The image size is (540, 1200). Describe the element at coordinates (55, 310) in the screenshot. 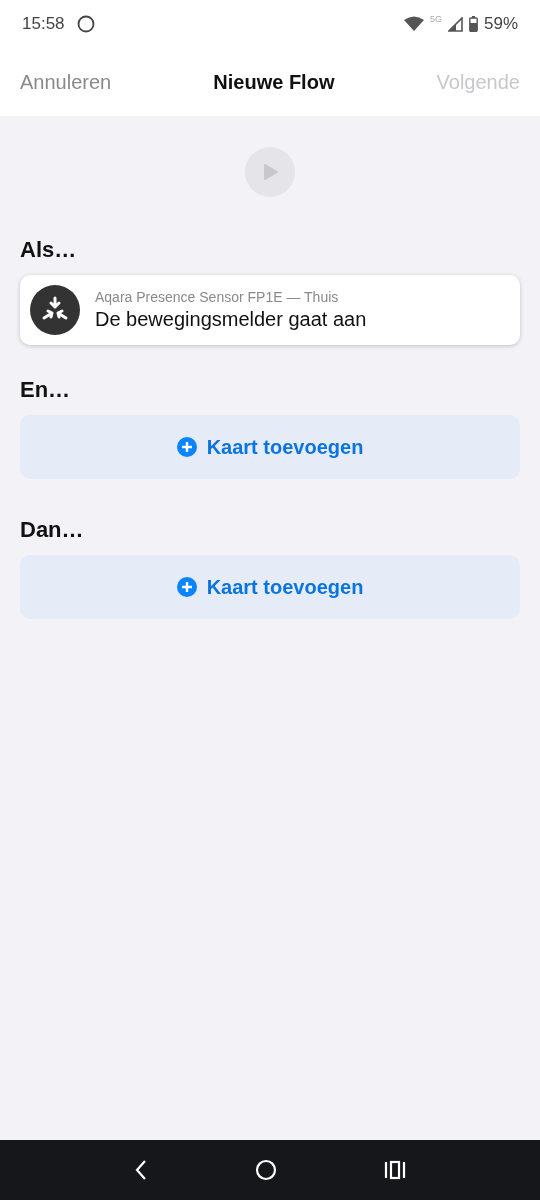

I see `sensor-icon` at that location.